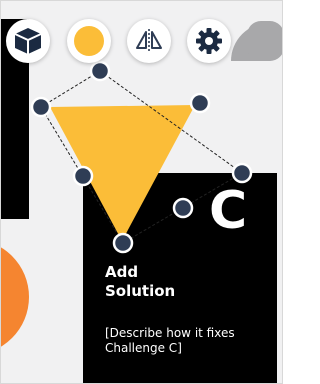 The width and height of the screenshot is (320, 384). I want to click on settings-button, so click(209, 41).